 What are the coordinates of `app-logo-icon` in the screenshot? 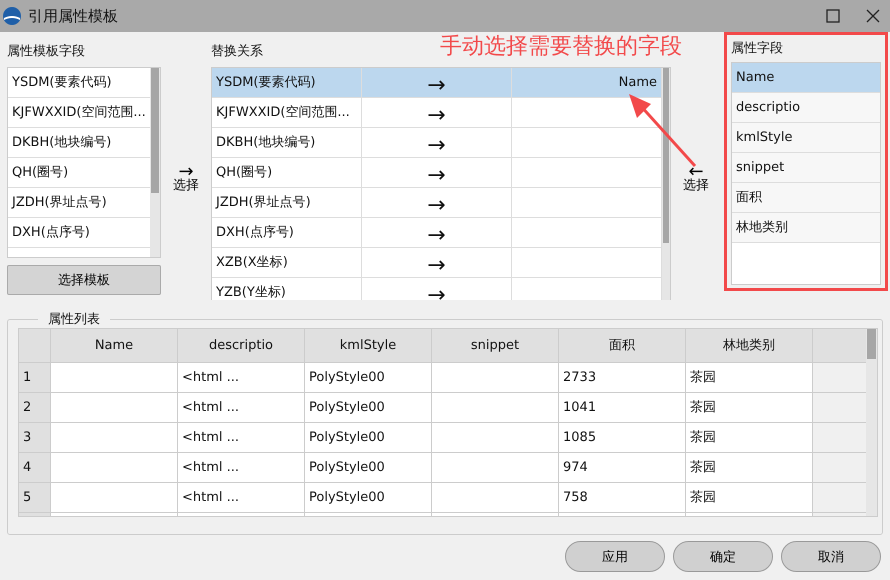 It's located at (12, 16).